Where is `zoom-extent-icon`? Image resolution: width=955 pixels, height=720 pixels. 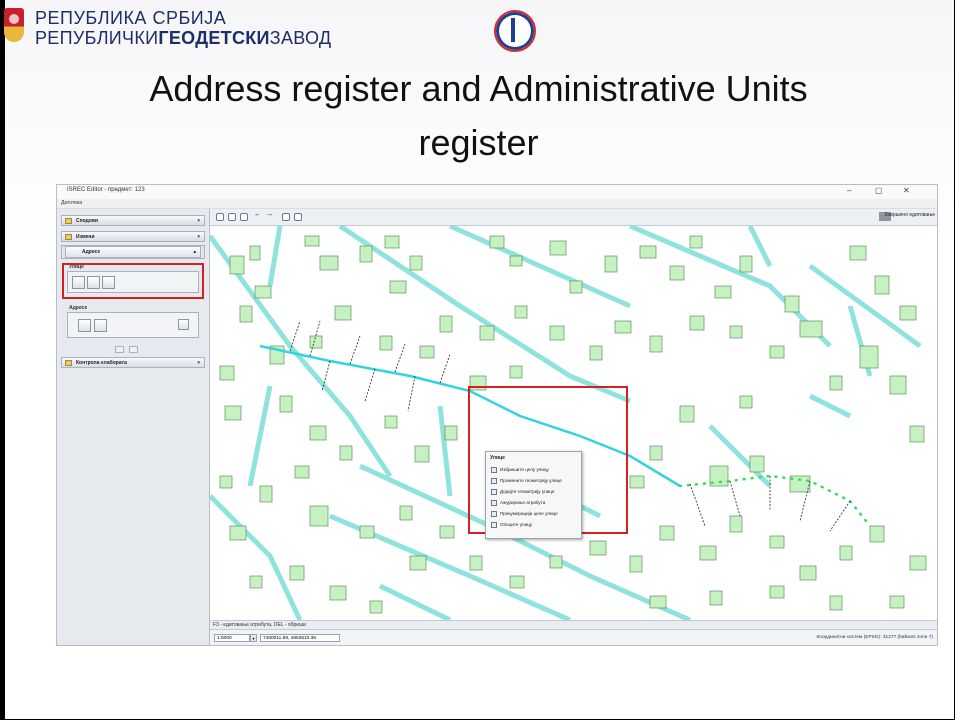
zoom-extent-icon is located at coordinates (244, 217).